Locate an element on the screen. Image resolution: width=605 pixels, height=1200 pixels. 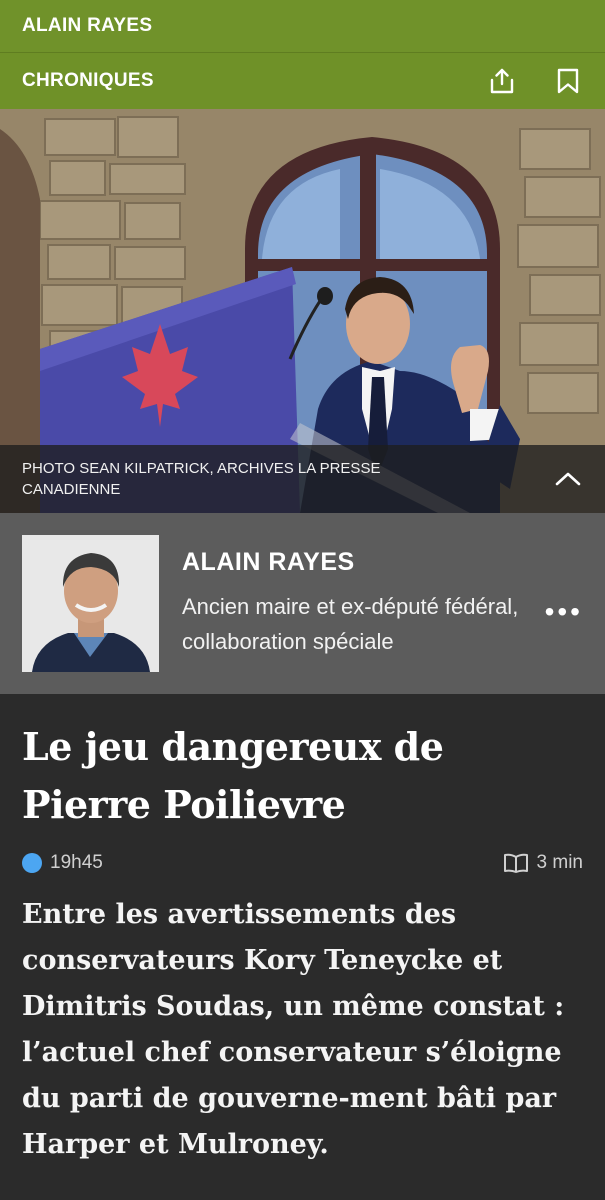
more-icon: ••• is located at coordinates (563, 611).